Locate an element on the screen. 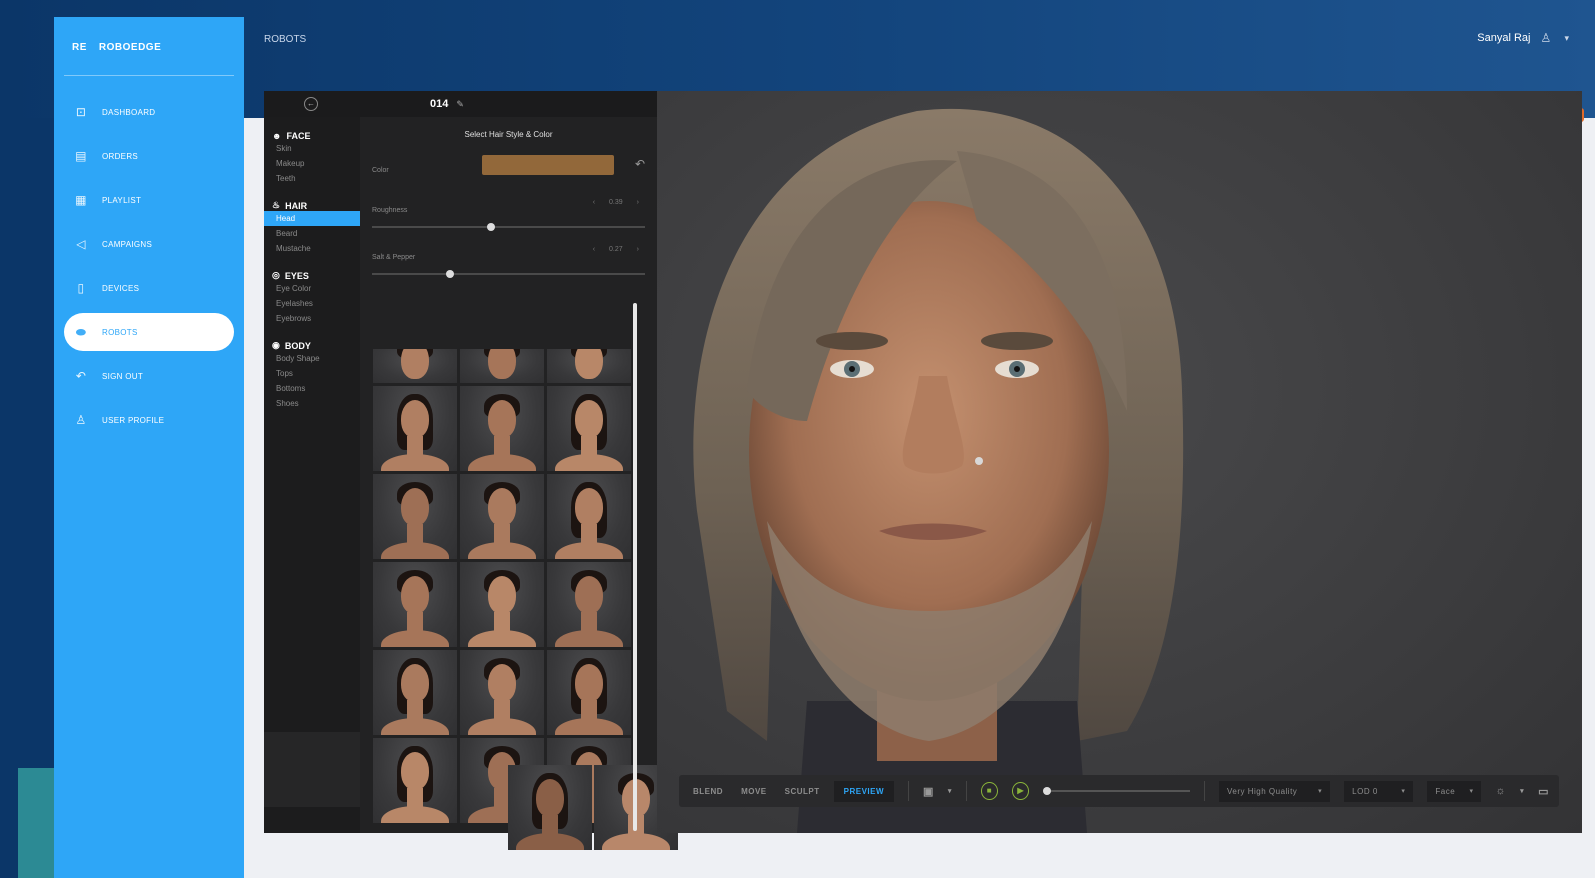 The width and height of the screenshot is (1595, 878). camera-icon: ▣ is located at coordinates (928, 791).